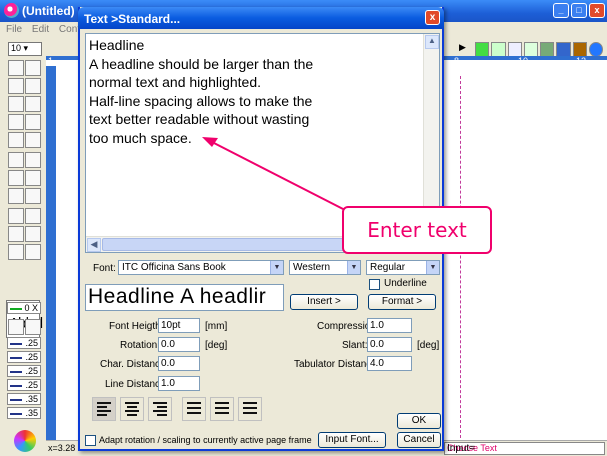 Image resolution: width=607 pixels, height=456 pixels. I want to click on arrow-down-icon, so click(33, 327).